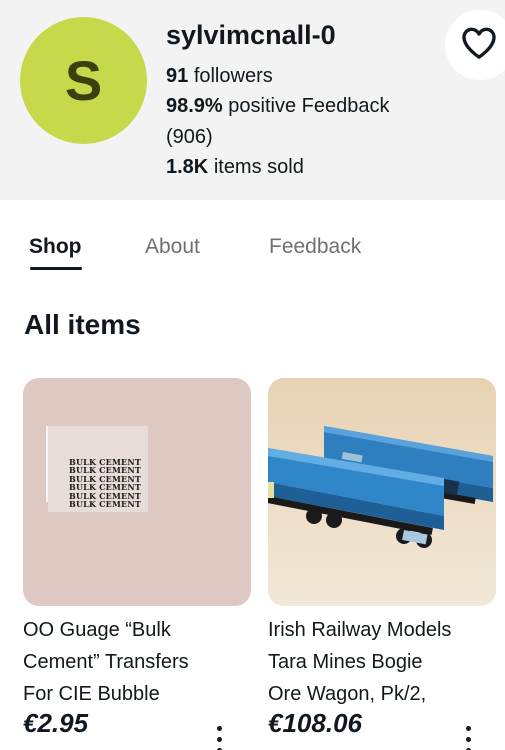 The width and height of the screenshot is (505, 750). I want to click on seller-name: sylvimcnall-0, so click(251, 35).